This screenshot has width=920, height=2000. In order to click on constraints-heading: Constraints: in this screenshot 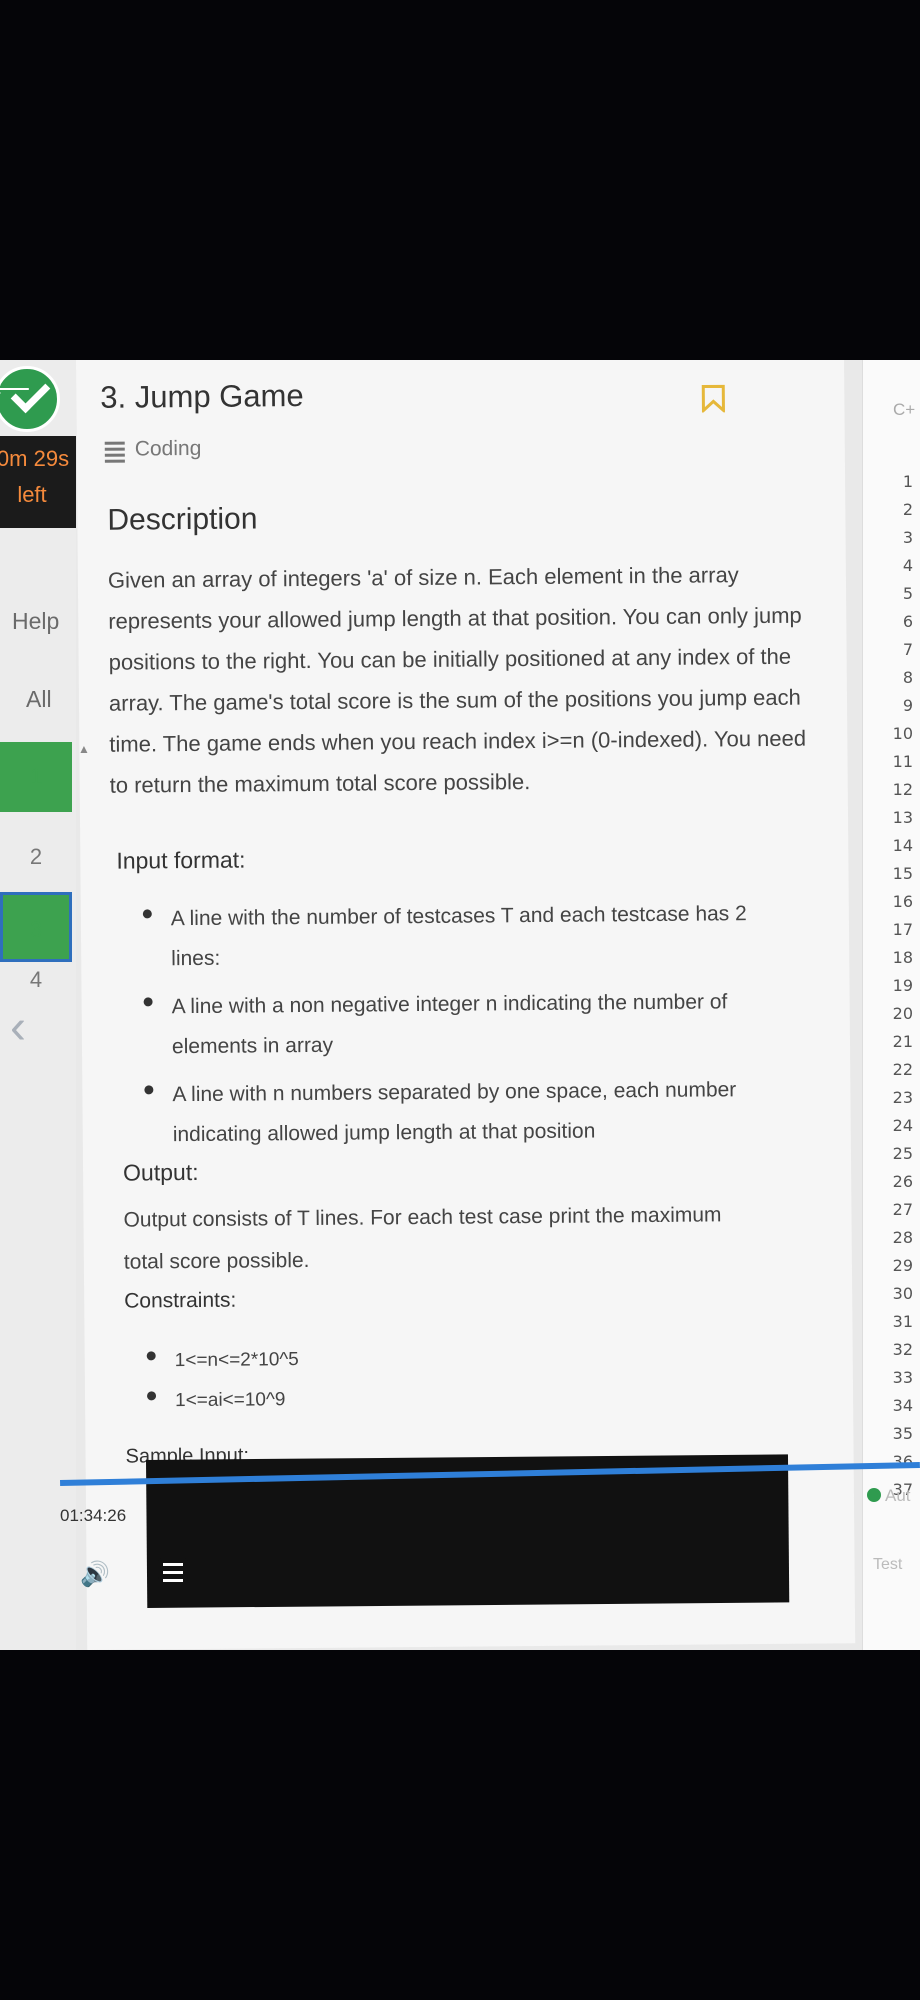, I will do `click(180, 1300)`.